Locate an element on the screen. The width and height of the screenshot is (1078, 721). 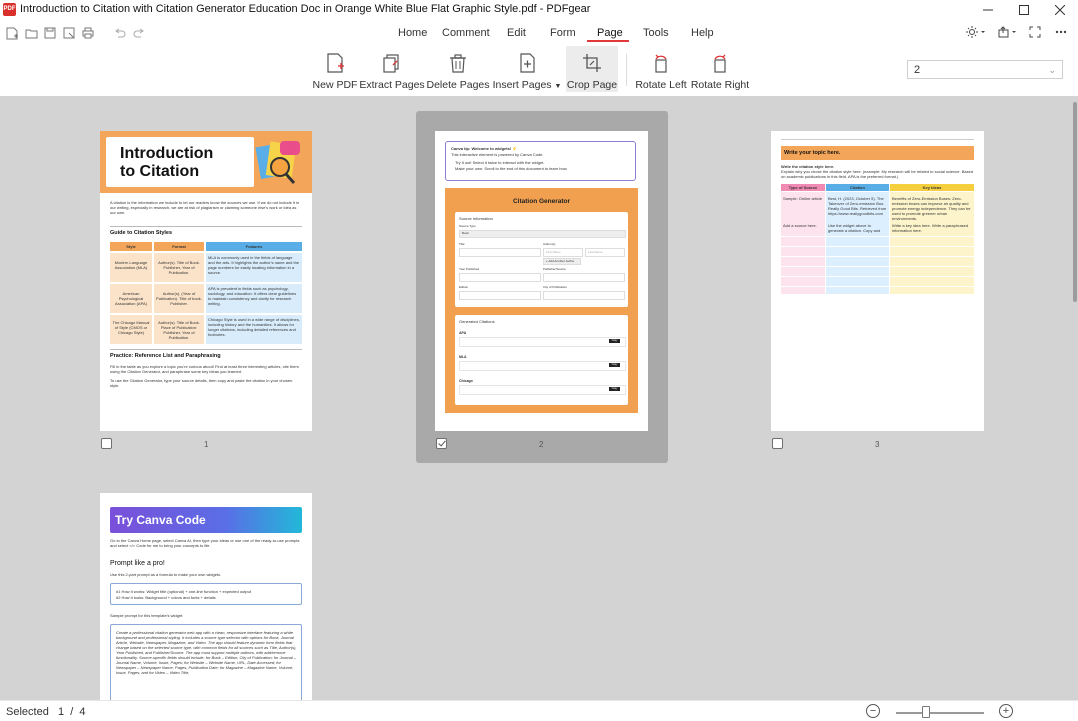
save-icon is located at coordinates (50, 33).